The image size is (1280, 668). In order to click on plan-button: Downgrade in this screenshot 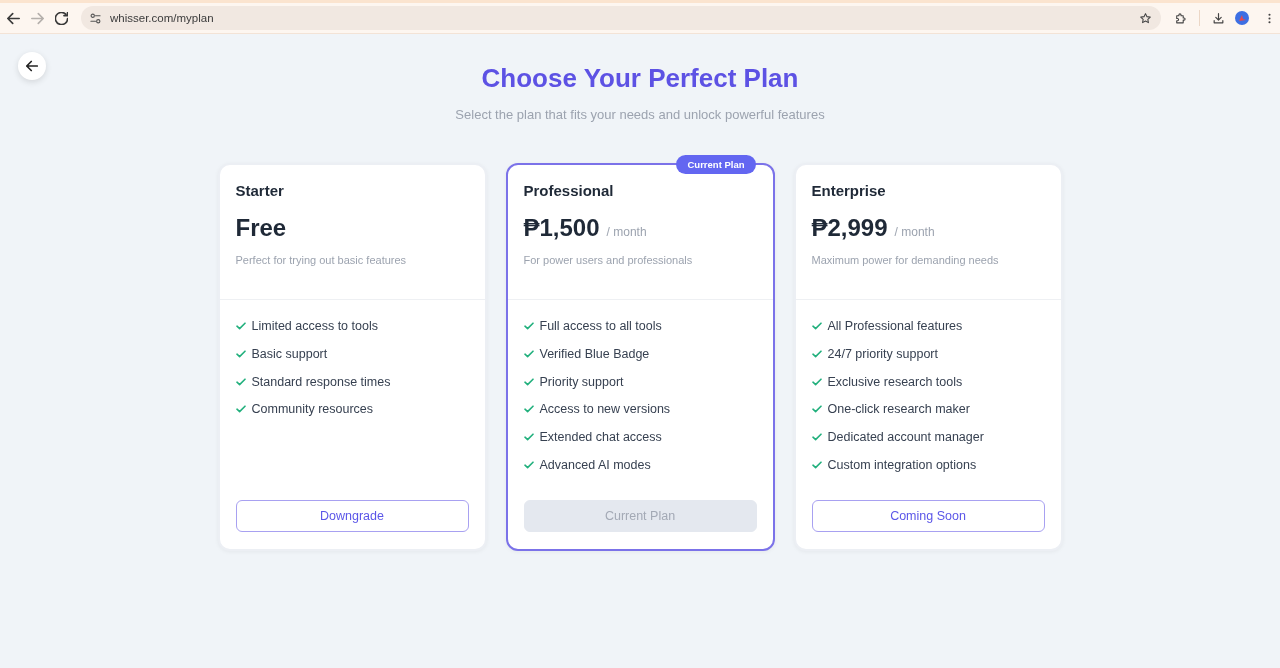, I will do `click(352, 516)`.